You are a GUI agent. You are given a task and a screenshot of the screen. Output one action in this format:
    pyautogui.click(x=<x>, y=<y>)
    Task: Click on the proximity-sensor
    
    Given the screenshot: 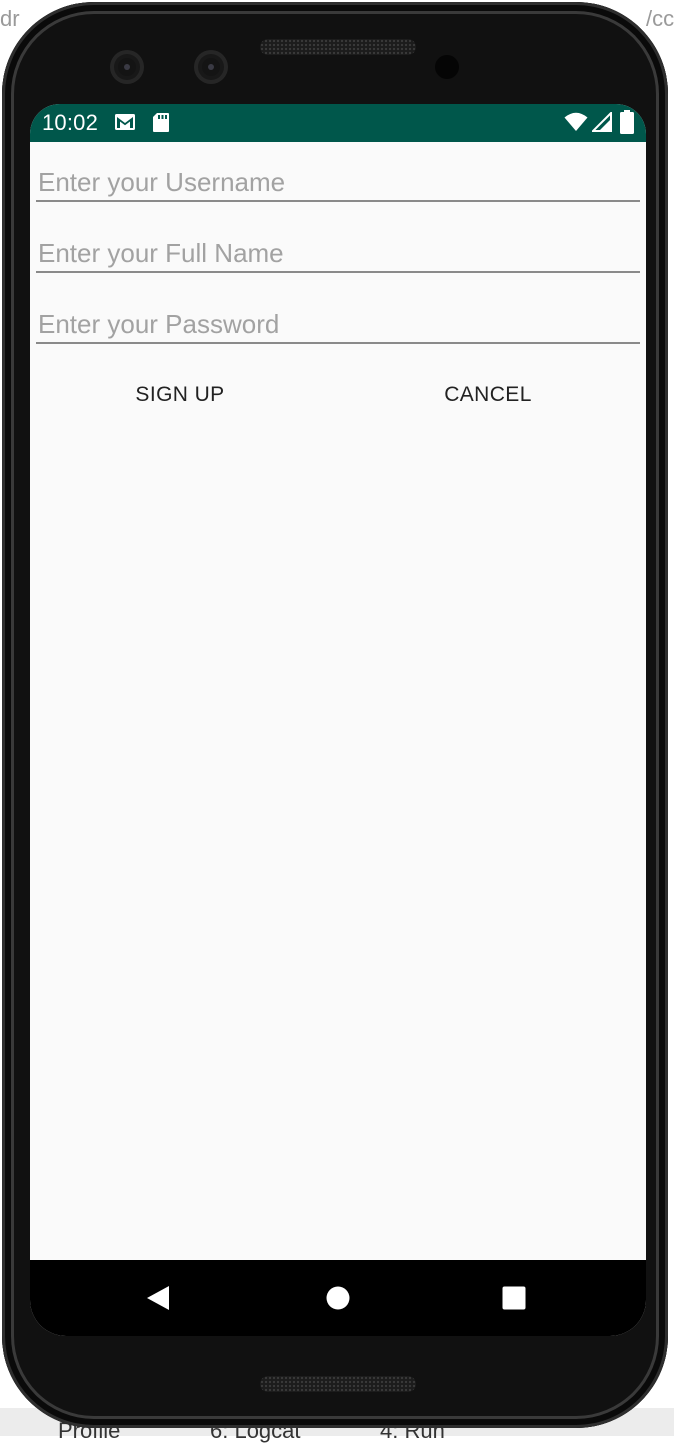 What is the action you would take?
    pyautogui.click(x=447, y=67)
    